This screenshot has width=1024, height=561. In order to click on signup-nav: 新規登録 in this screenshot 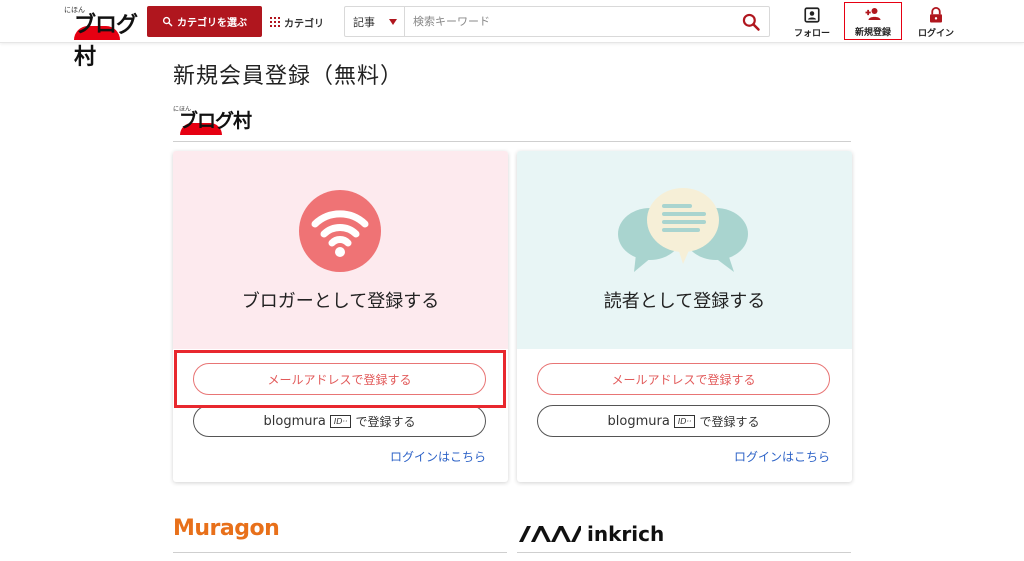, I will do `click(873, 21)`.